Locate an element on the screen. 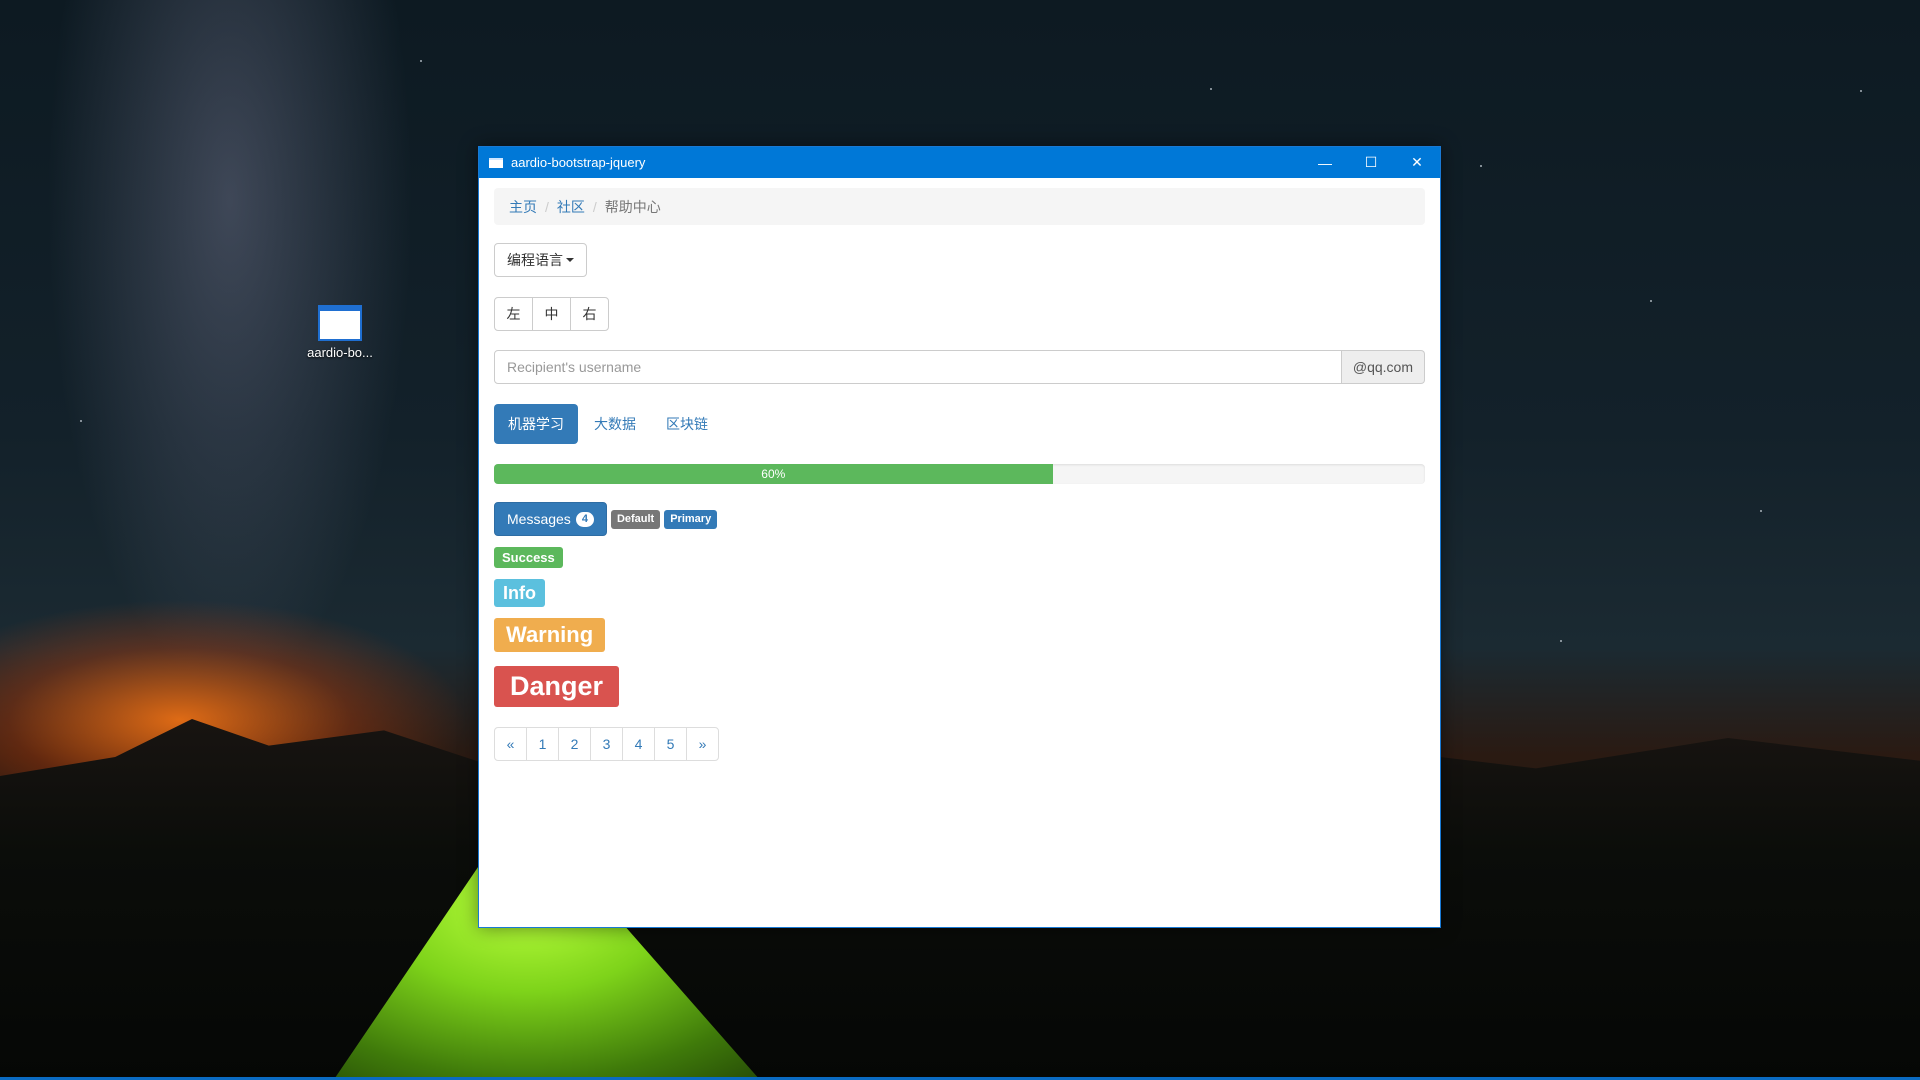 The width and height of the screenshot is (1920, 1080). breadcrumb-active-item: 帮助中心 is located at coordinates (632, 206).